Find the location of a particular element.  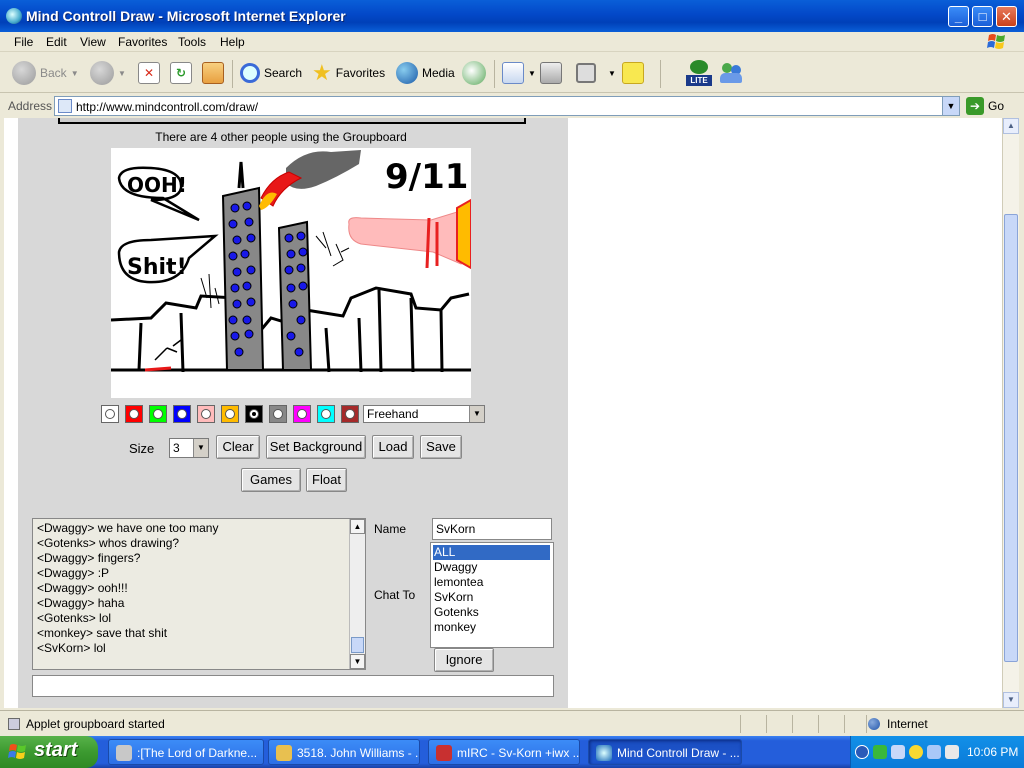

list-item: lemontea is located at coordinates (458, 582).